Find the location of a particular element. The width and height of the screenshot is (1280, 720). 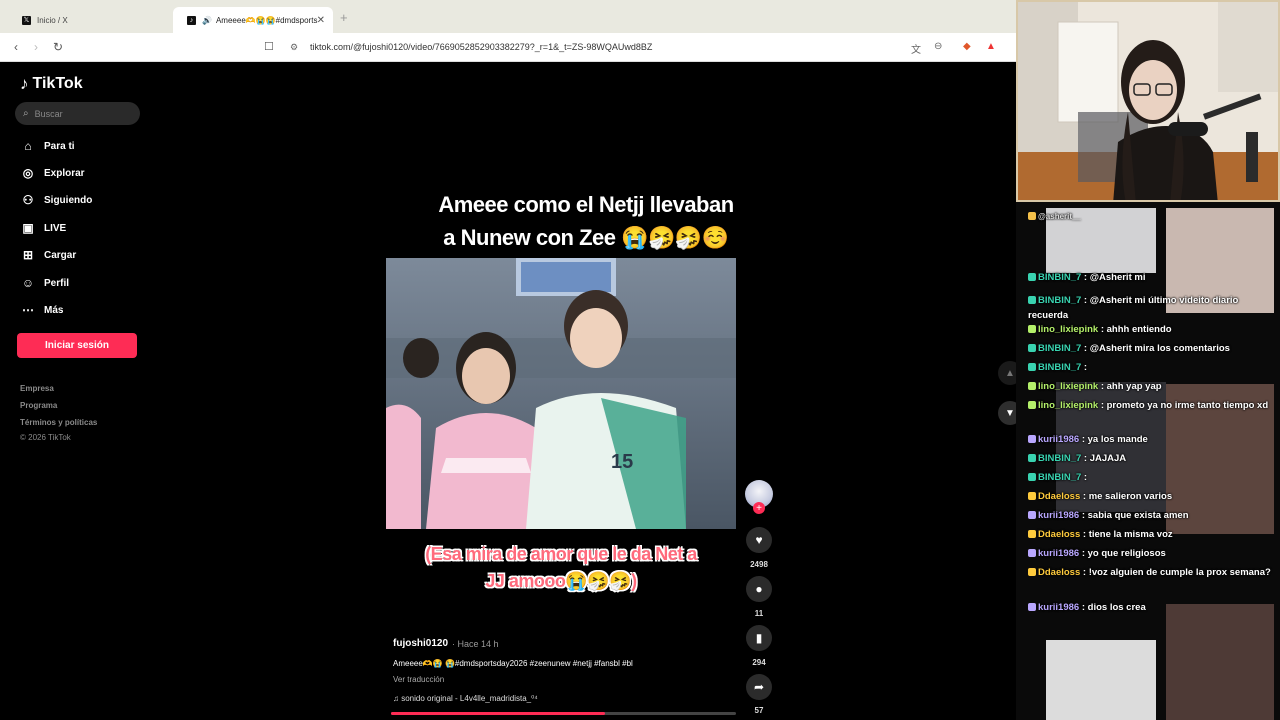

compass-icon: ◎ is located at coordinates (28, 173).